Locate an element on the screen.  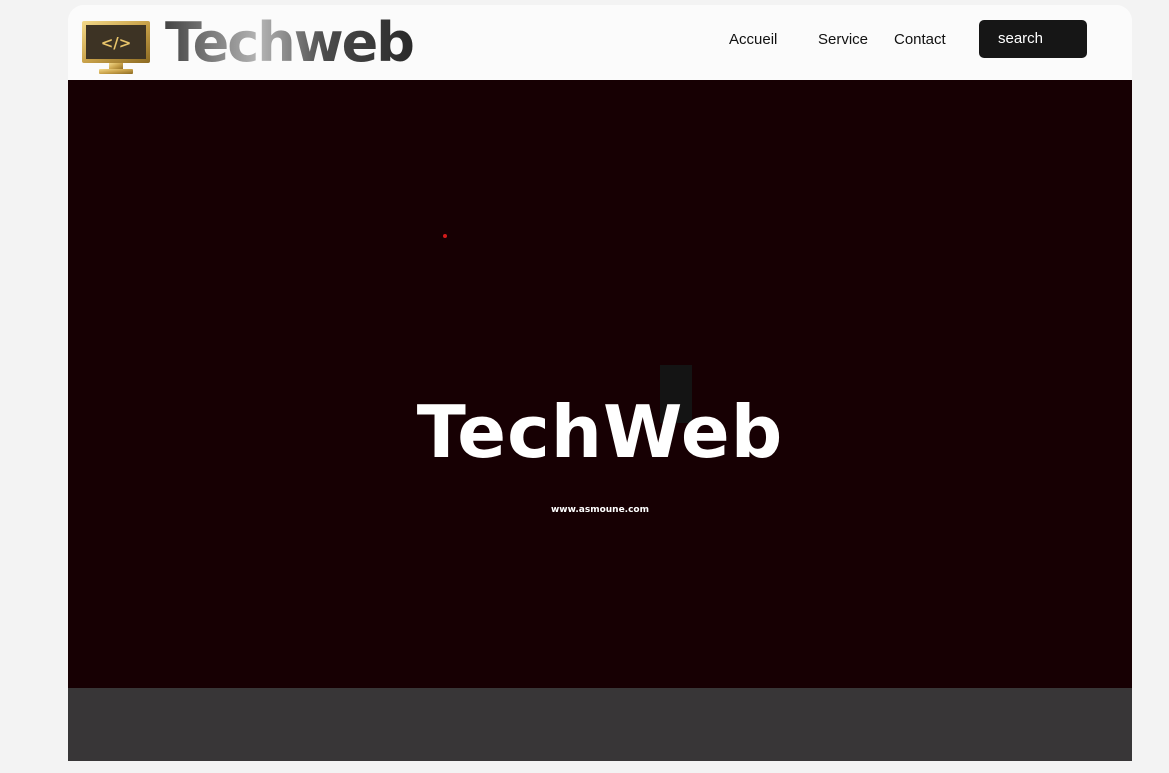
hero-subtitle-url: www.asmoune.com is located at coordinates (600, 510).